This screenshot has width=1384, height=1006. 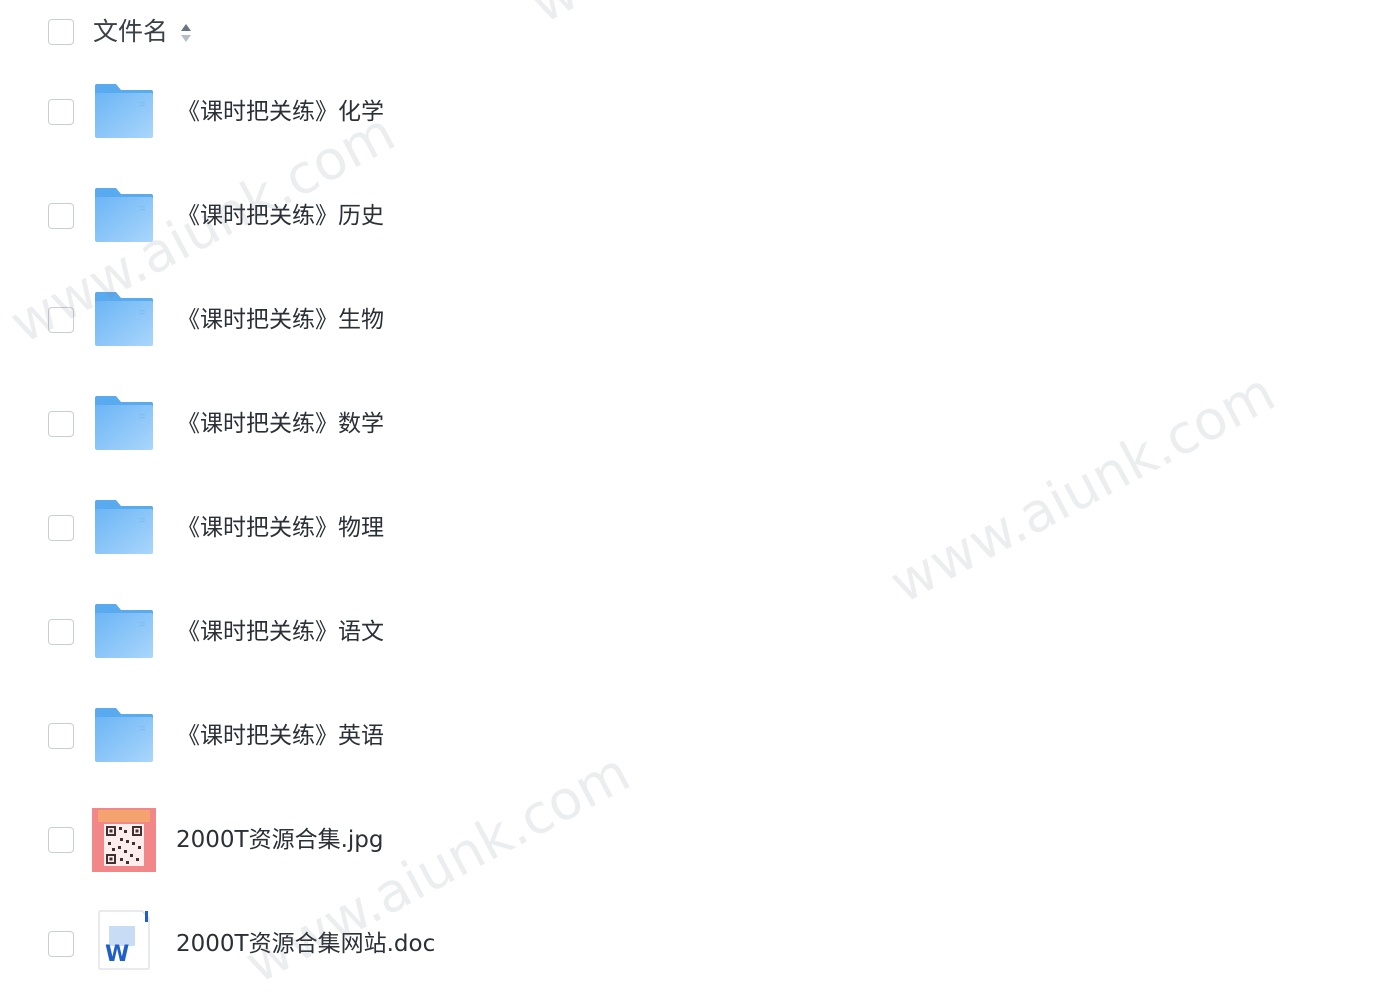 I want to click on sort-icon, so click(x=186, y=33).